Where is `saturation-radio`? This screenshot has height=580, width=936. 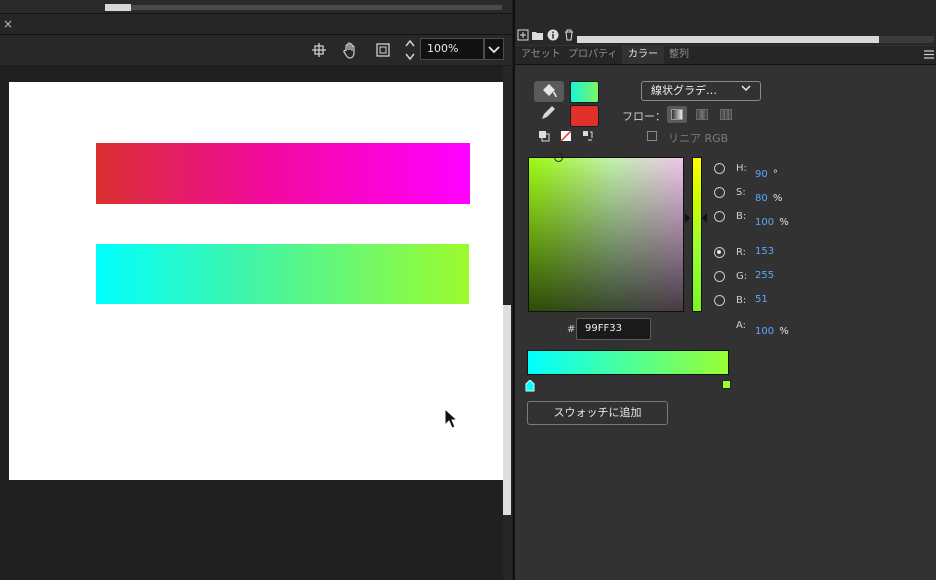 saturation-radio is located at coordinates (719, 192).